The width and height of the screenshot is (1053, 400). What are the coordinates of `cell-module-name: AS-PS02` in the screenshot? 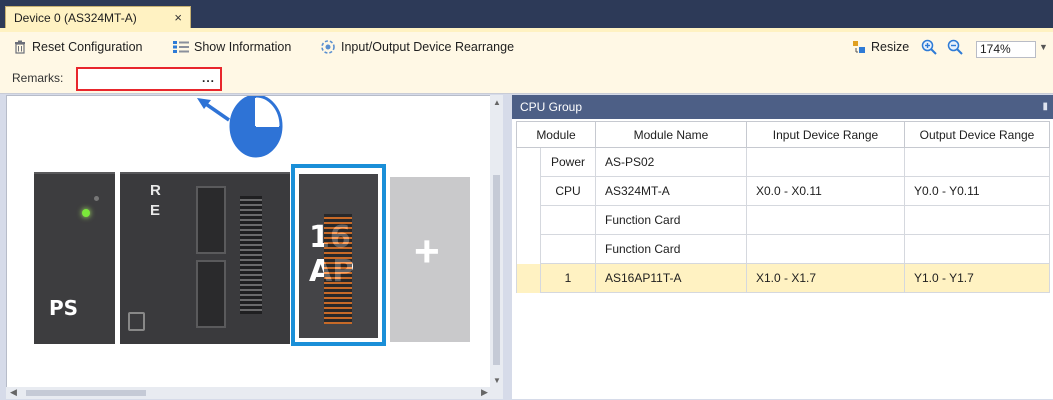 It's located at (671, 162).